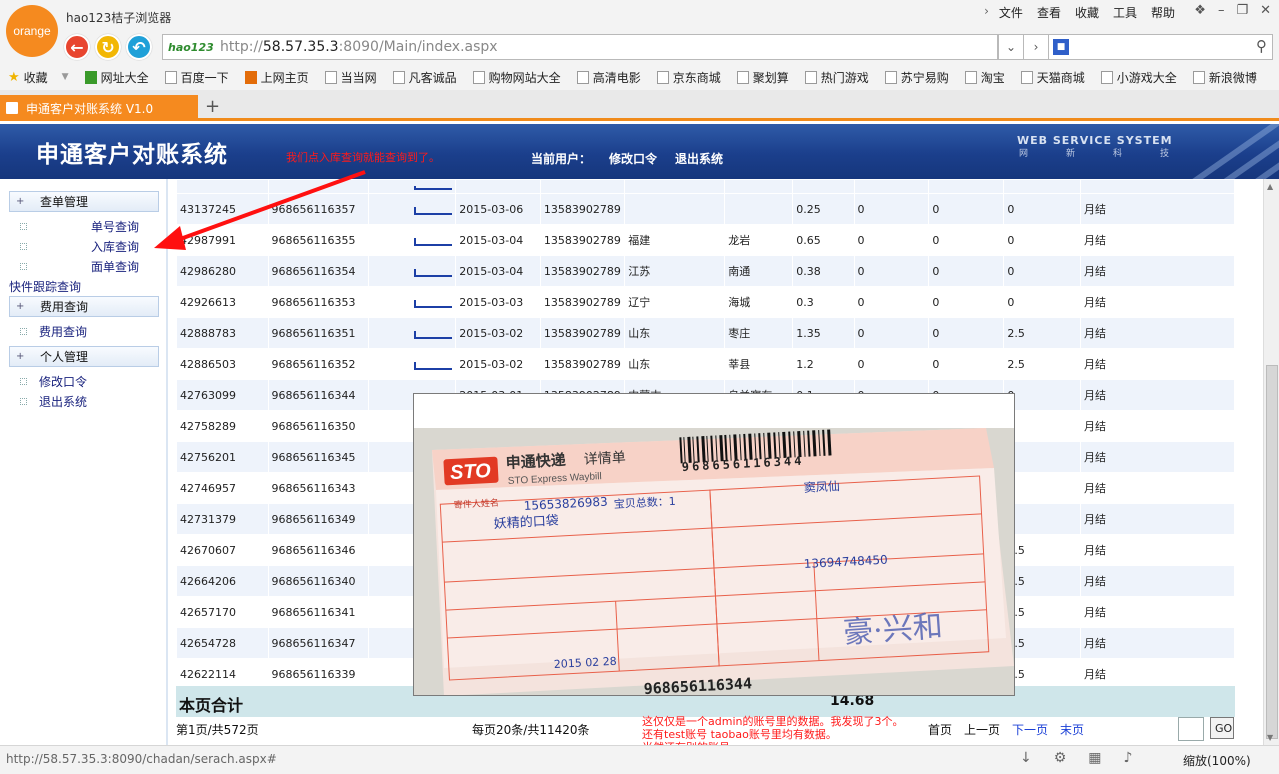 This screenshot has height=774, width=1279. Describe the element at coordinates (608, 77) in the screenshot. I see `bookmark-item: 高清电影` at that location.